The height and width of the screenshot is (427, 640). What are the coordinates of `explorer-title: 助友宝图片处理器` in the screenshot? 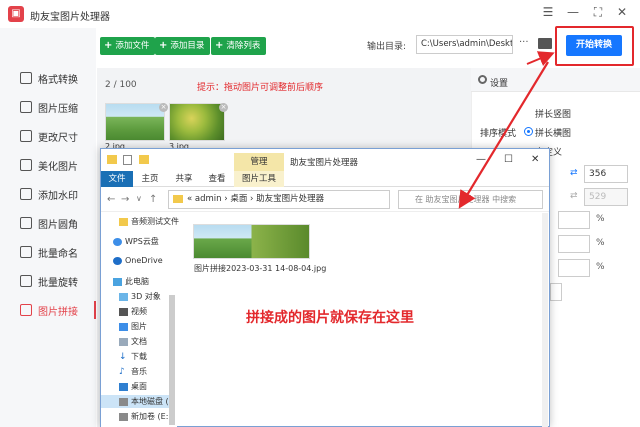 It's located at (324, 163).